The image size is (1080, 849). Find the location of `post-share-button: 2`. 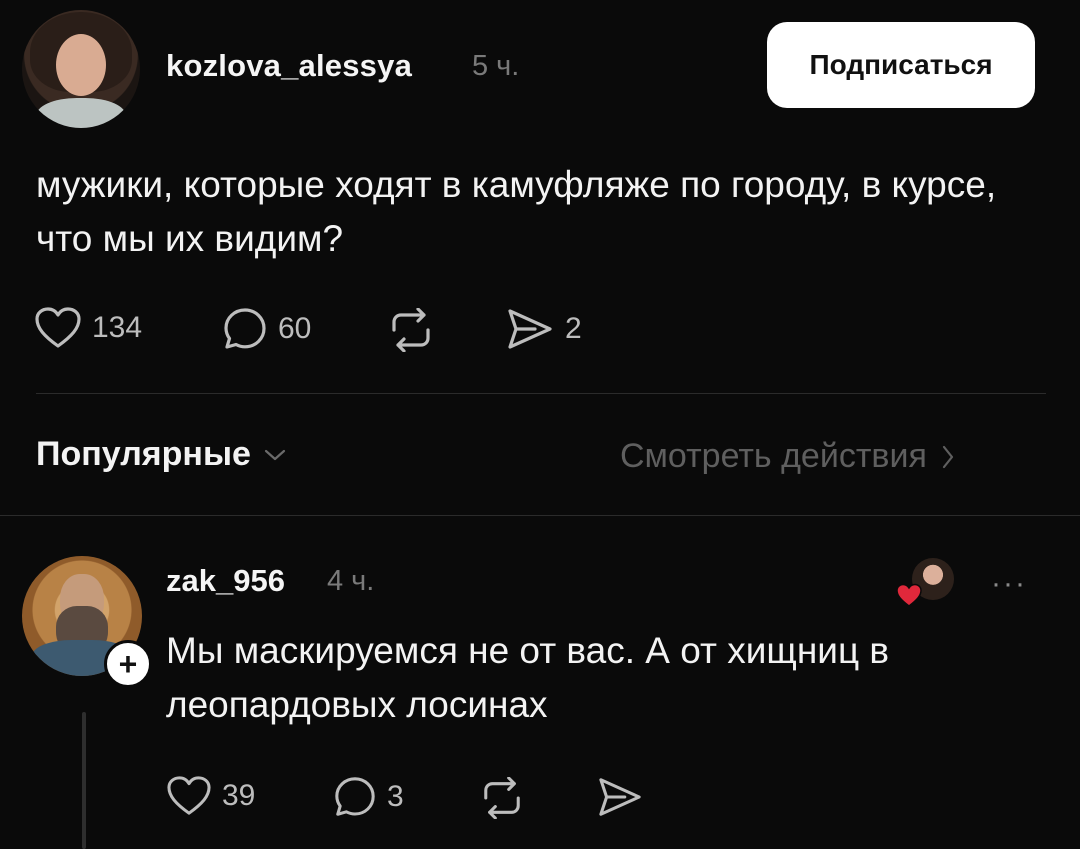

post-share-button: 2 is located at coordinates (543, 329).